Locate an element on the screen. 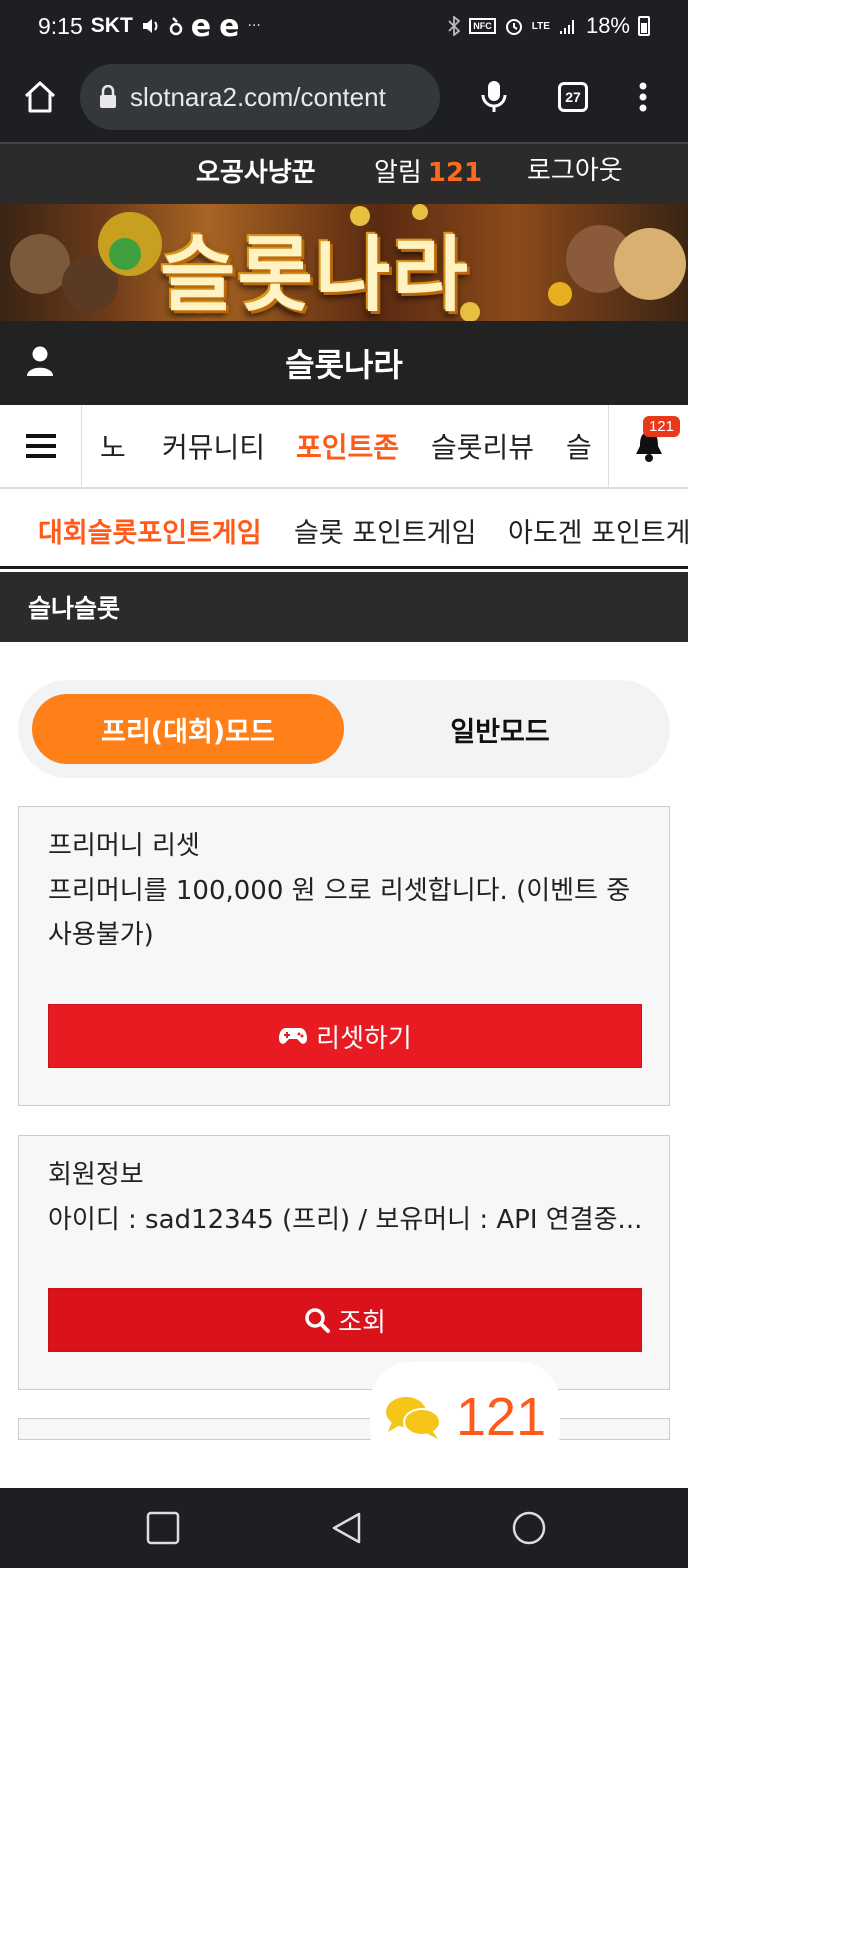 This screenshot has height=1936, width=850. site-header: 슬롯나라 is located at coordinates (344, 363).